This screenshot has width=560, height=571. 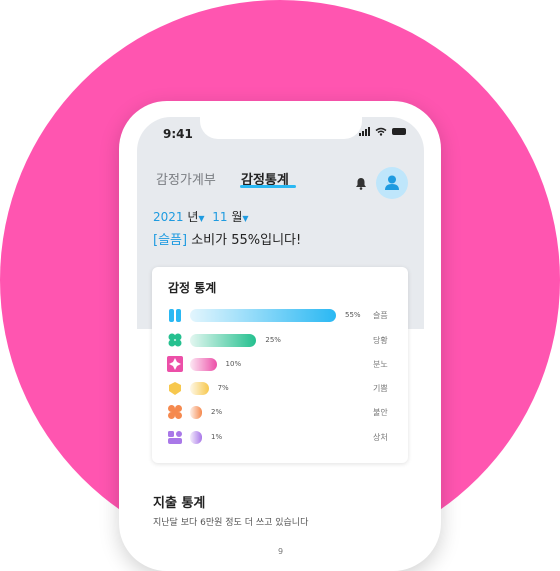 What do you see at coordinates (353, 315) in the screenshot?
I see `emotion-percent: 55%` at bounding box center [353, 315].